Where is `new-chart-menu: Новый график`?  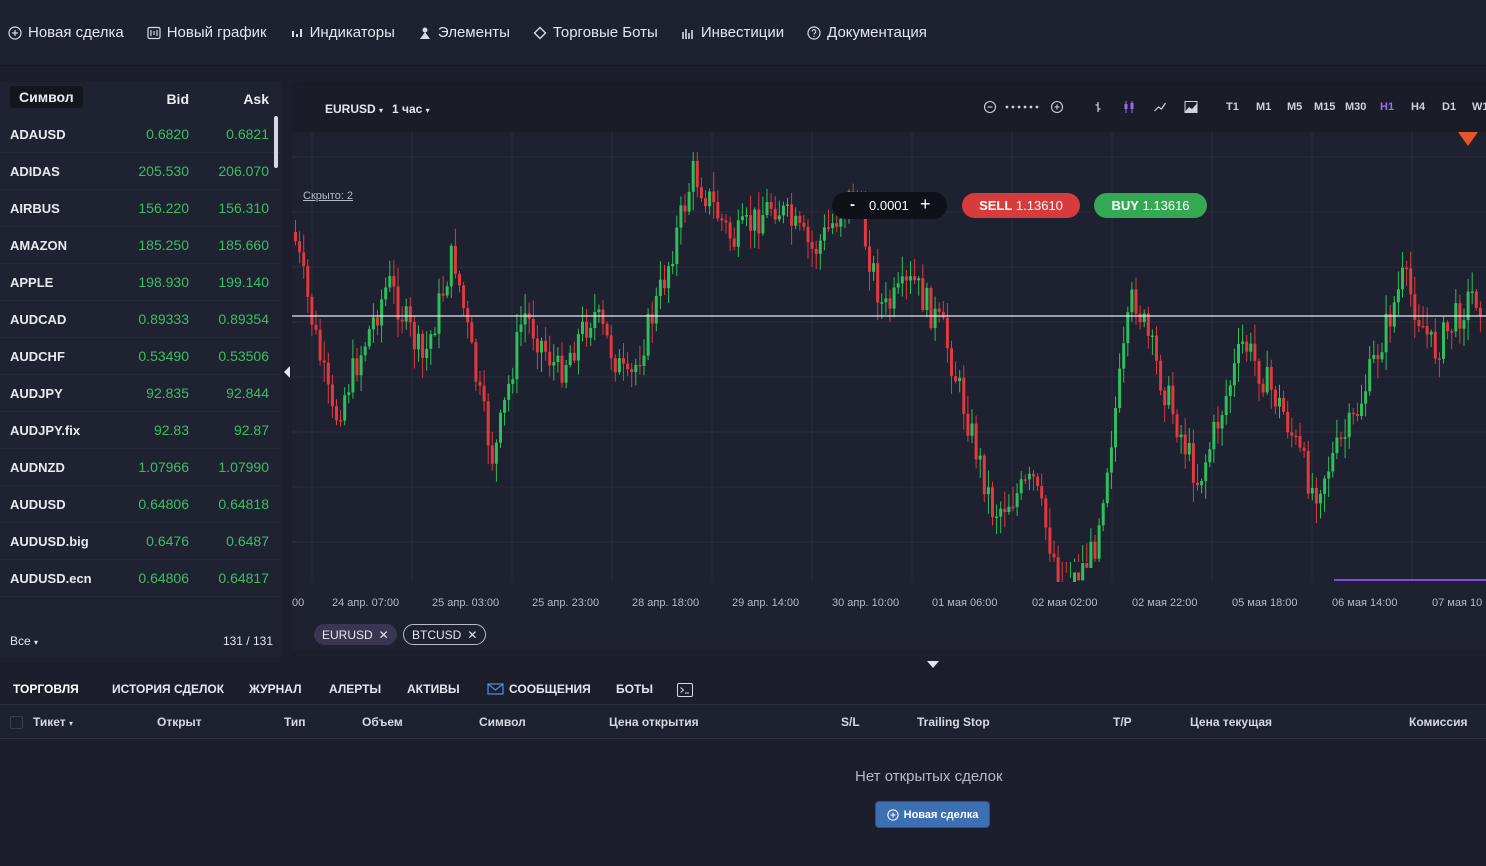
new-chart-menu: Новый график is located at coordinates (207, 32).